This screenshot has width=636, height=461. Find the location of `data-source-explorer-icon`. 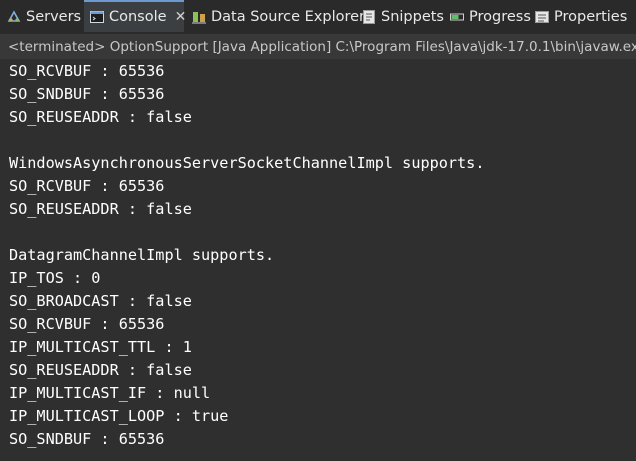

data-source-explorer-icon is located at coordinates (199, 17).